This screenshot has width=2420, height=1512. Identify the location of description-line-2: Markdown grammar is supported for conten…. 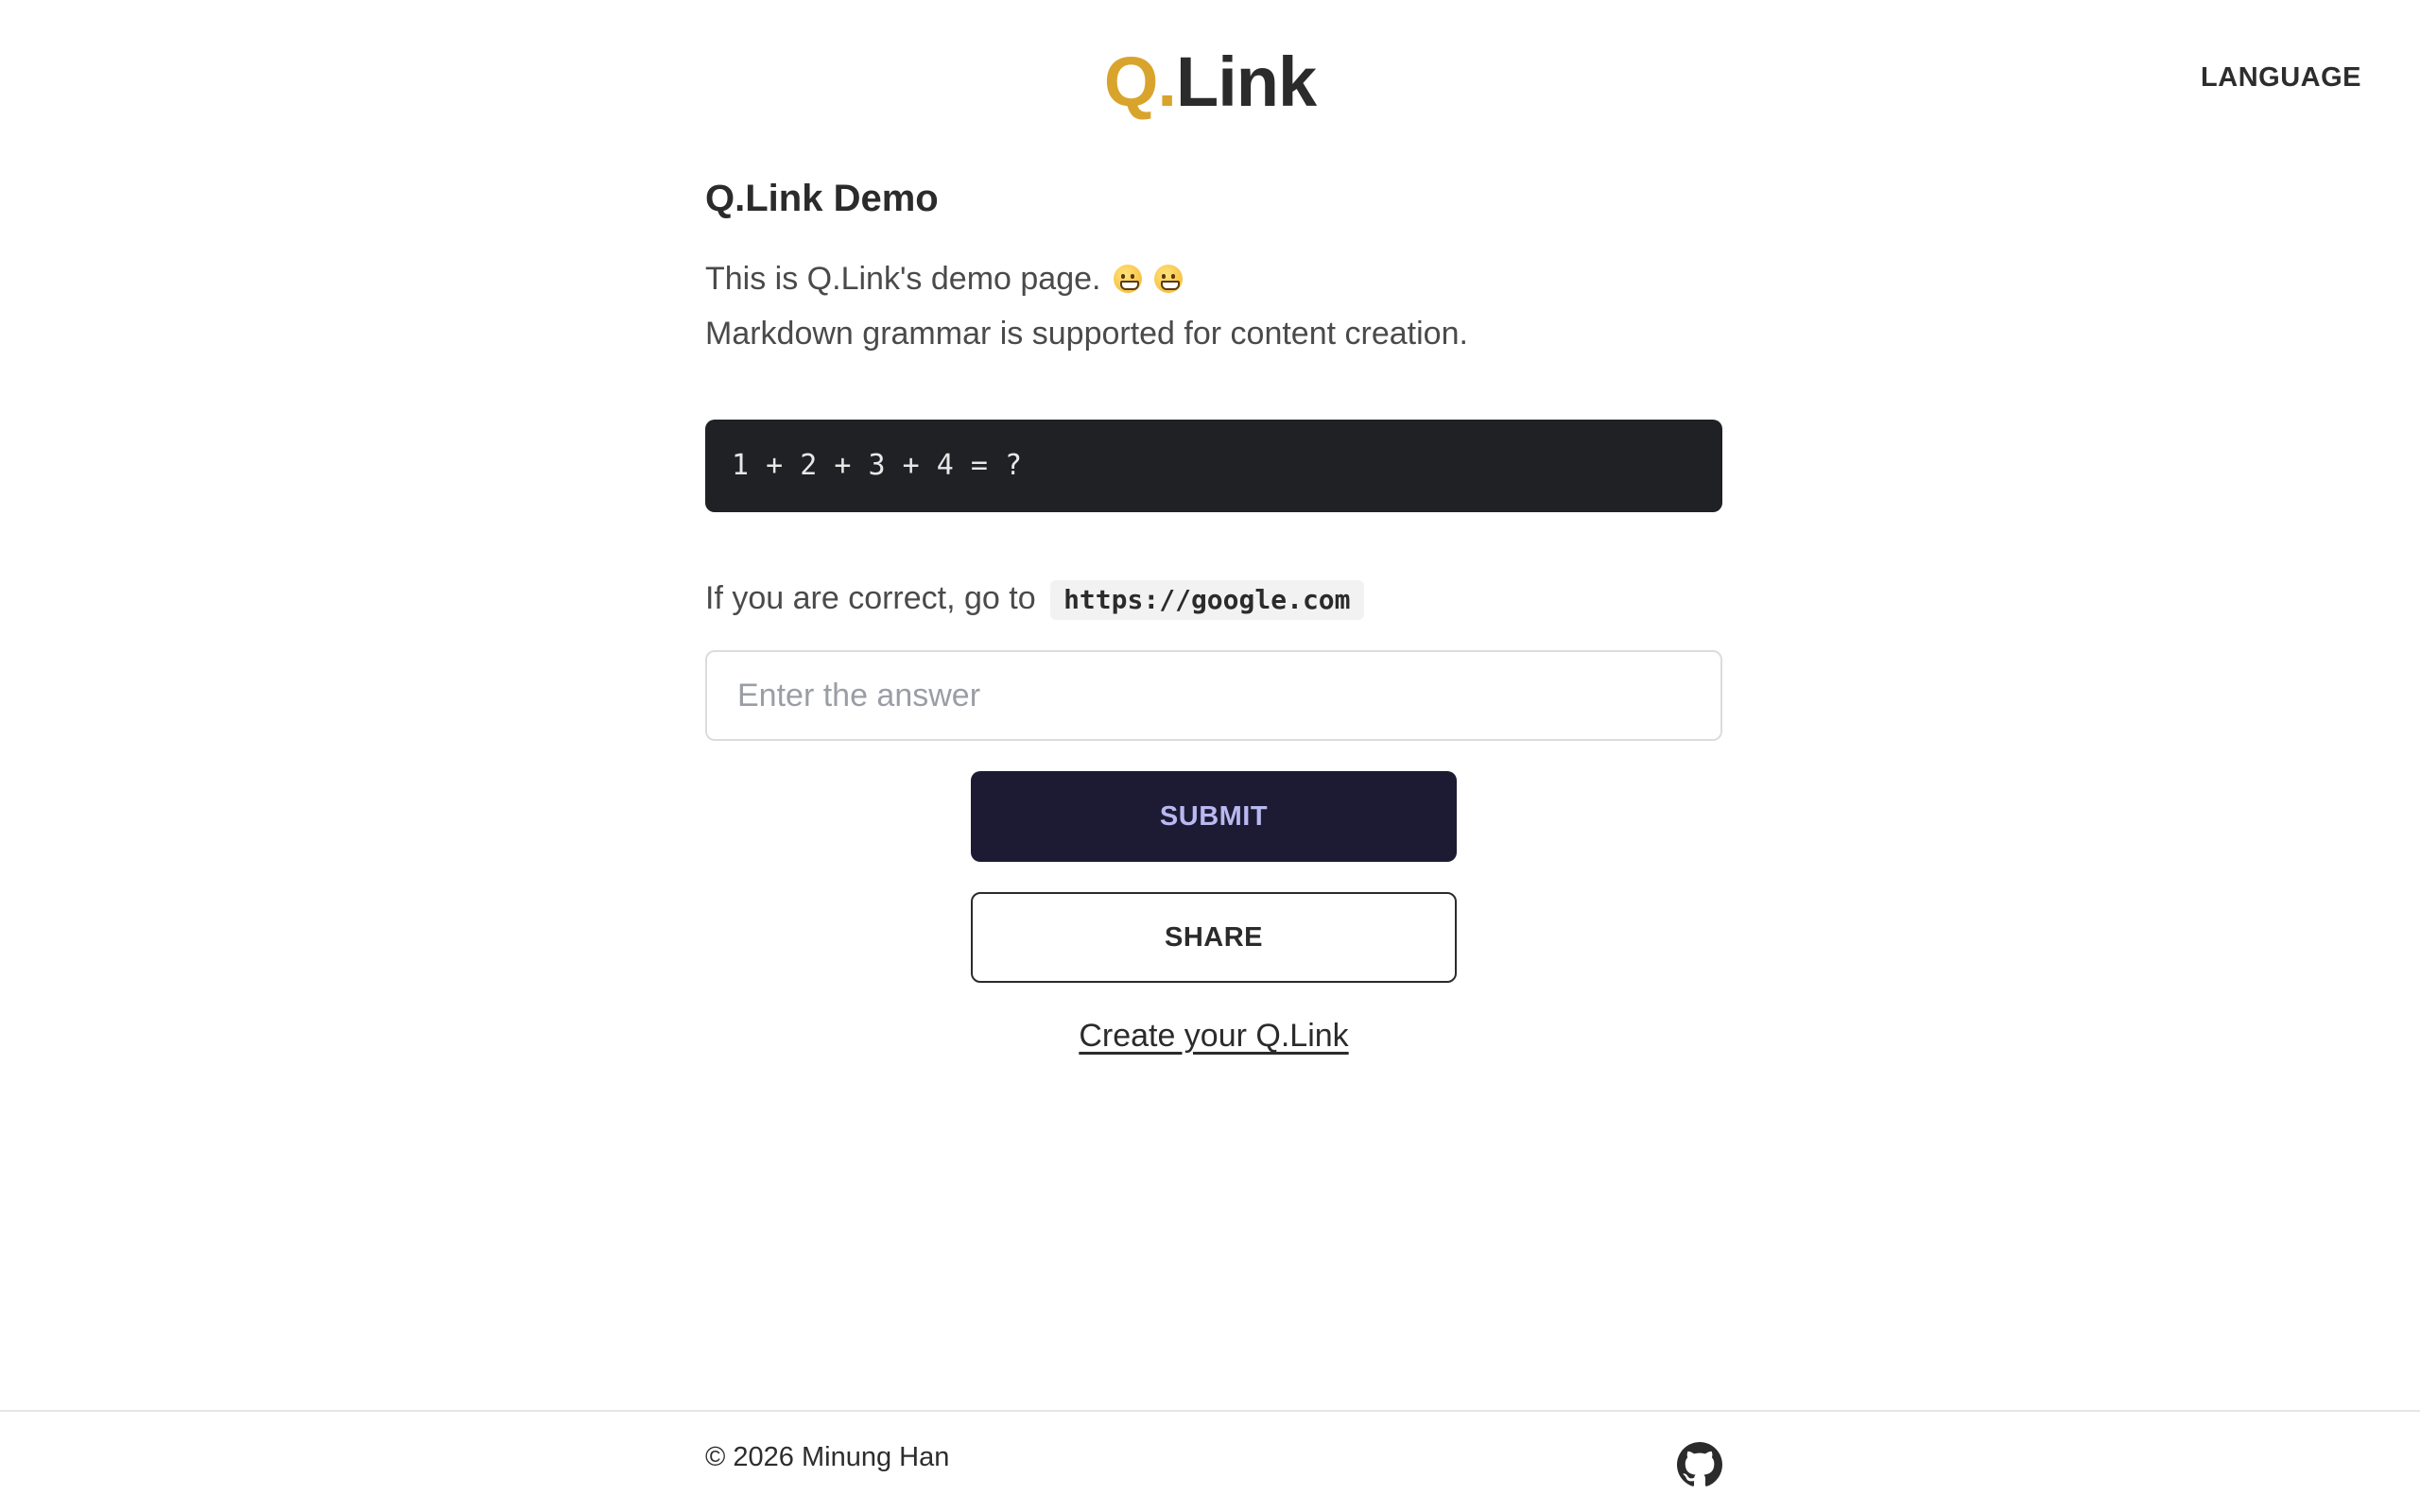
(1086, 334).